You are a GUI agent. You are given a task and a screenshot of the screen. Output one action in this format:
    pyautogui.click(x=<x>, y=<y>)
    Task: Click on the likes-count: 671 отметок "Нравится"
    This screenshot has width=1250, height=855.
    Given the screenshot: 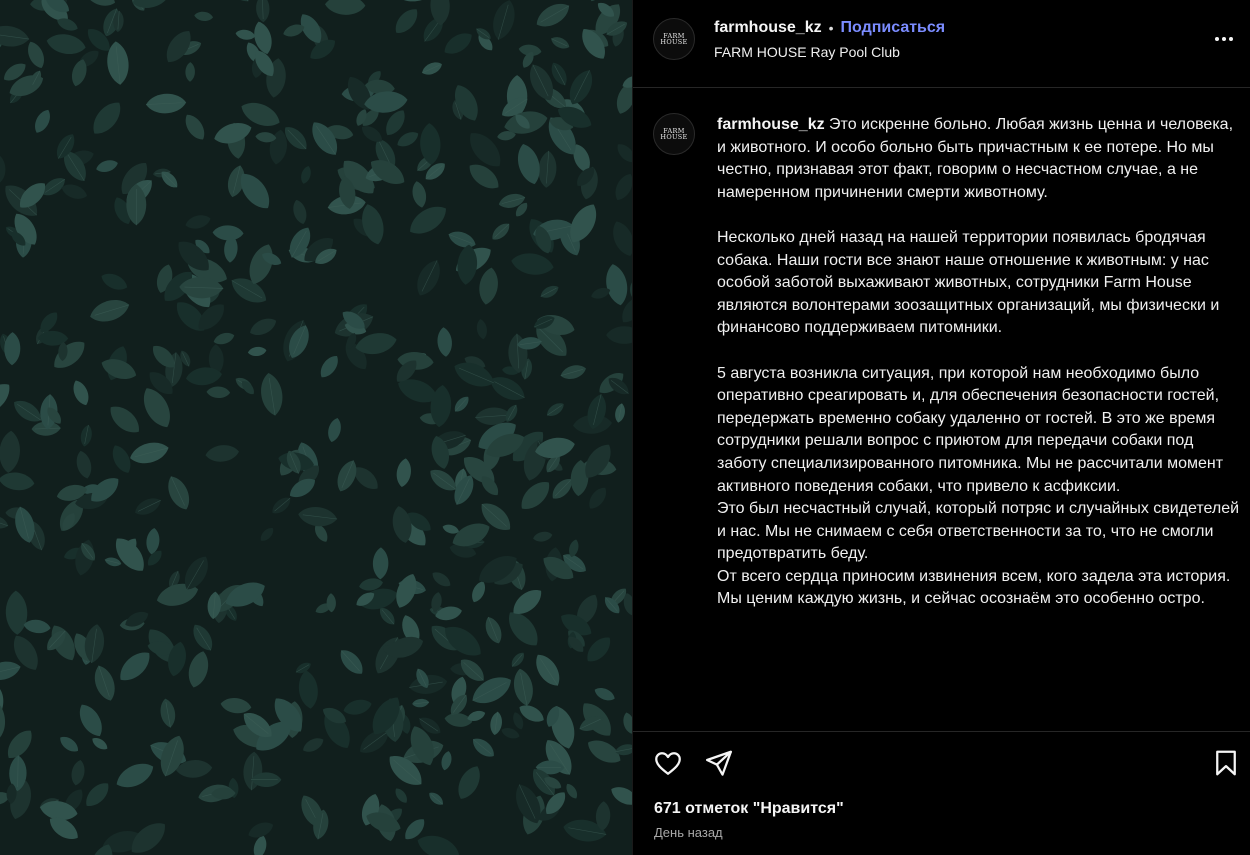 What is the action you would take?
    pyautogui.click(x=749, y=809)
    